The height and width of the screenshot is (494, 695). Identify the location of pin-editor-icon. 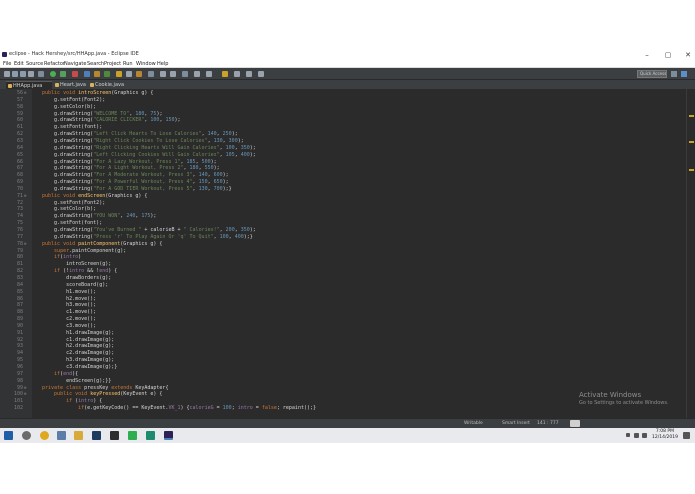
(197, 74).